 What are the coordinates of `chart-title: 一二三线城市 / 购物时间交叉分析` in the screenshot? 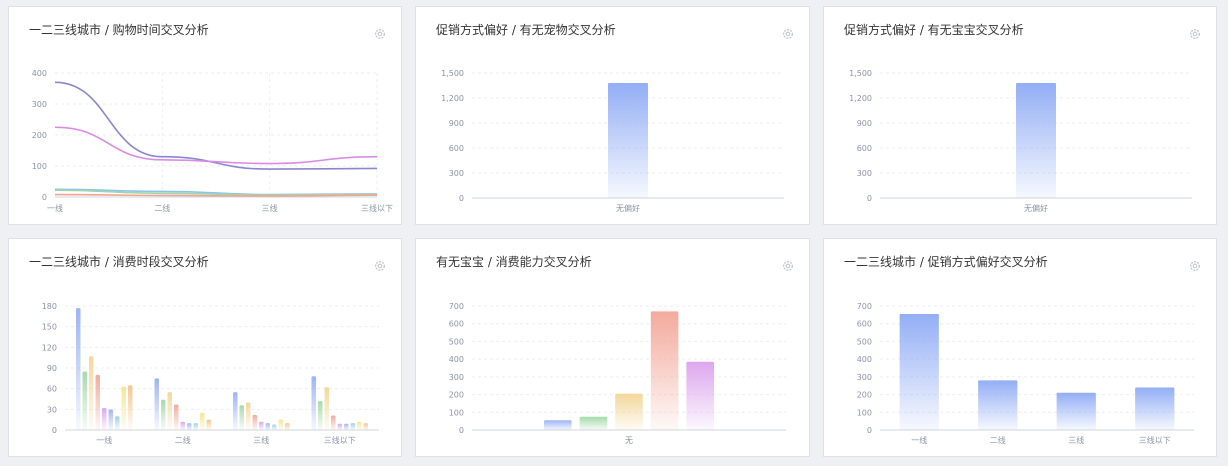 It's located at (119, 30).